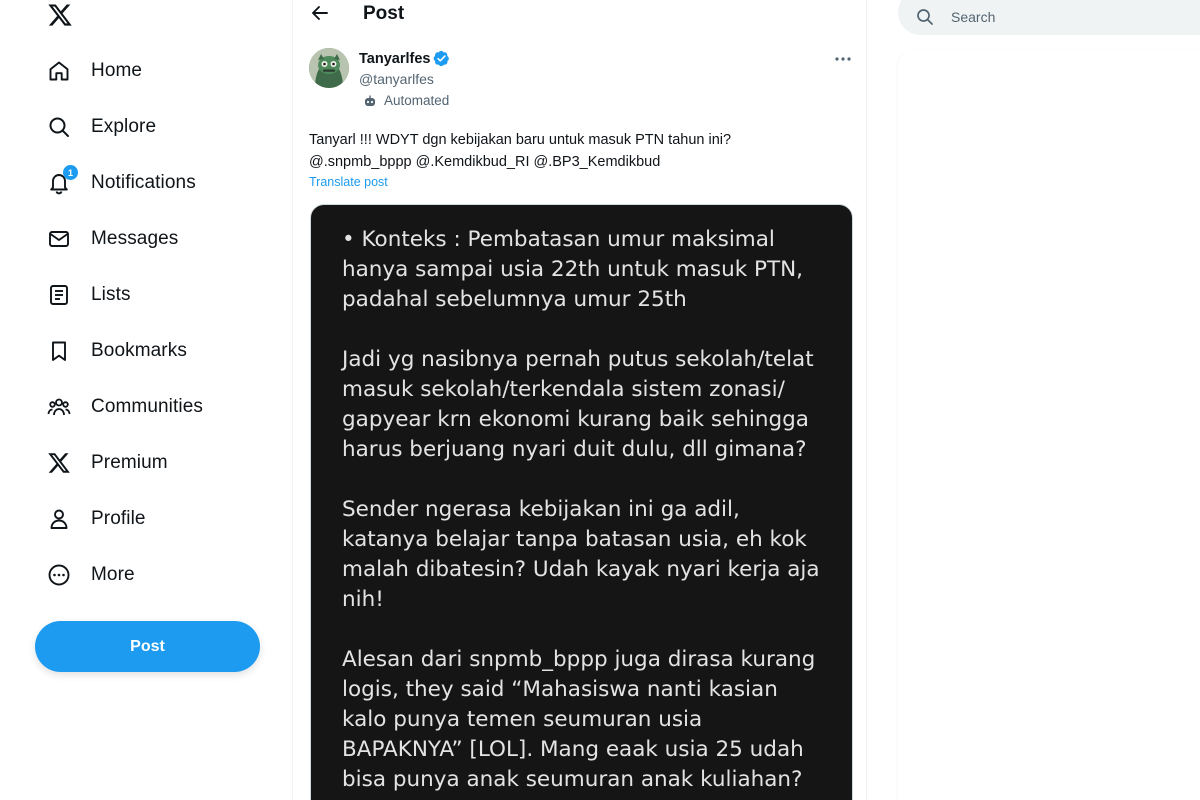 The height and width of the screenshot is (800, 1200). Describe the element at coordinates (118, 518) in the screenshot. I see `nav-label-profile: Profile` at that location.